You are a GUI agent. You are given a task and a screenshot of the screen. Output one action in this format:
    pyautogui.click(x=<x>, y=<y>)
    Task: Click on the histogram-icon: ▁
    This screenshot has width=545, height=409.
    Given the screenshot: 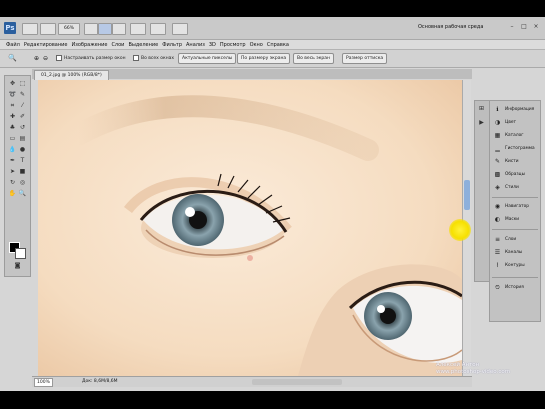 What is the action you would take?
    pyautogui.click(x=497, y=148)
    